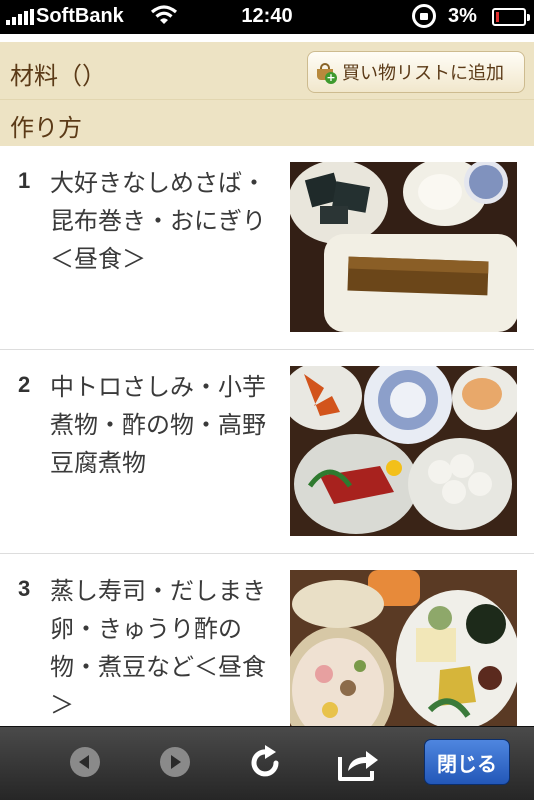 Image resolution: width=534 pixels, height=800 pixels. What do you see at coordinates (423, 73) in the screenshot?
I see `add-to-shopping-list-label: 買い物リストに追加` at bounding box center [423, 73].